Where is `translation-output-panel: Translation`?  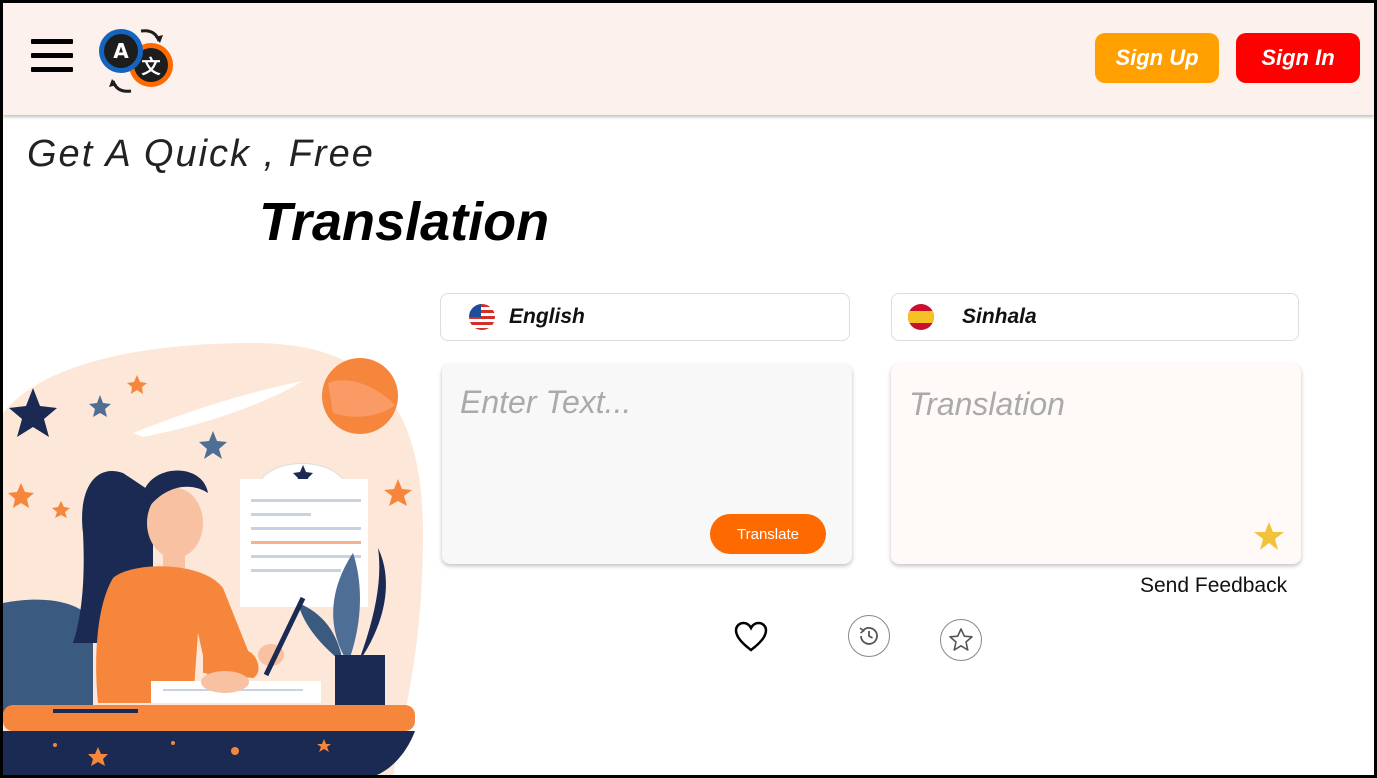
translation-output-panel: Translation is located at coordinates (1096, 464).